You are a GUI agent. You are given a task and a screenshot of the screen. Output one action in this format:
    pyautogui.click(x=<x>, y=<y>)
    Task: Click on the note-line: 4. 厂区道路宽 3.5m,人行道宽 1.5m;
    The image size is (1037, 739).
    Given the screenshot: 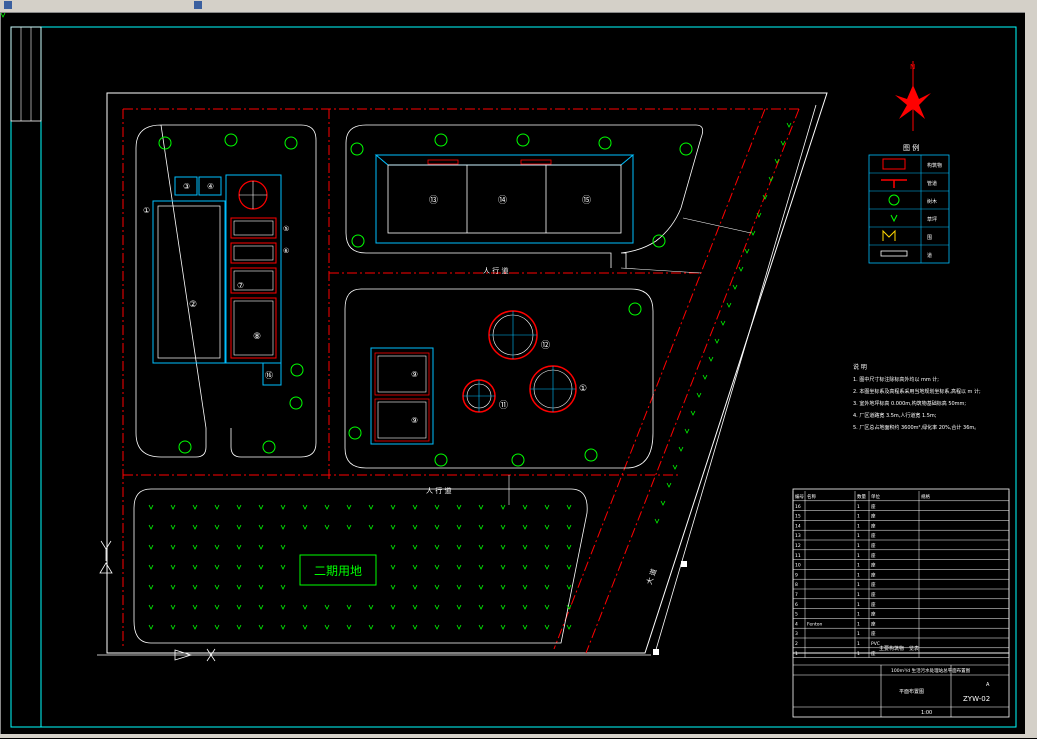 What is the action you would take?
    pyautogui.click(x=895, y=415)
    